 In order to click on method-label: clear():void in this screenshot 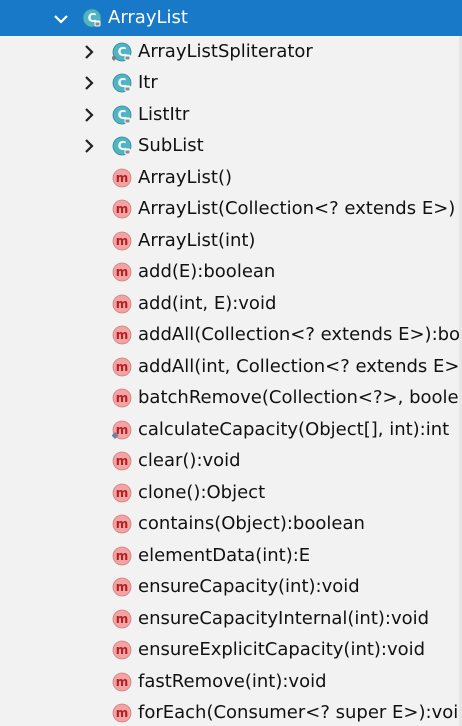, I will do `click(189, 460)`.